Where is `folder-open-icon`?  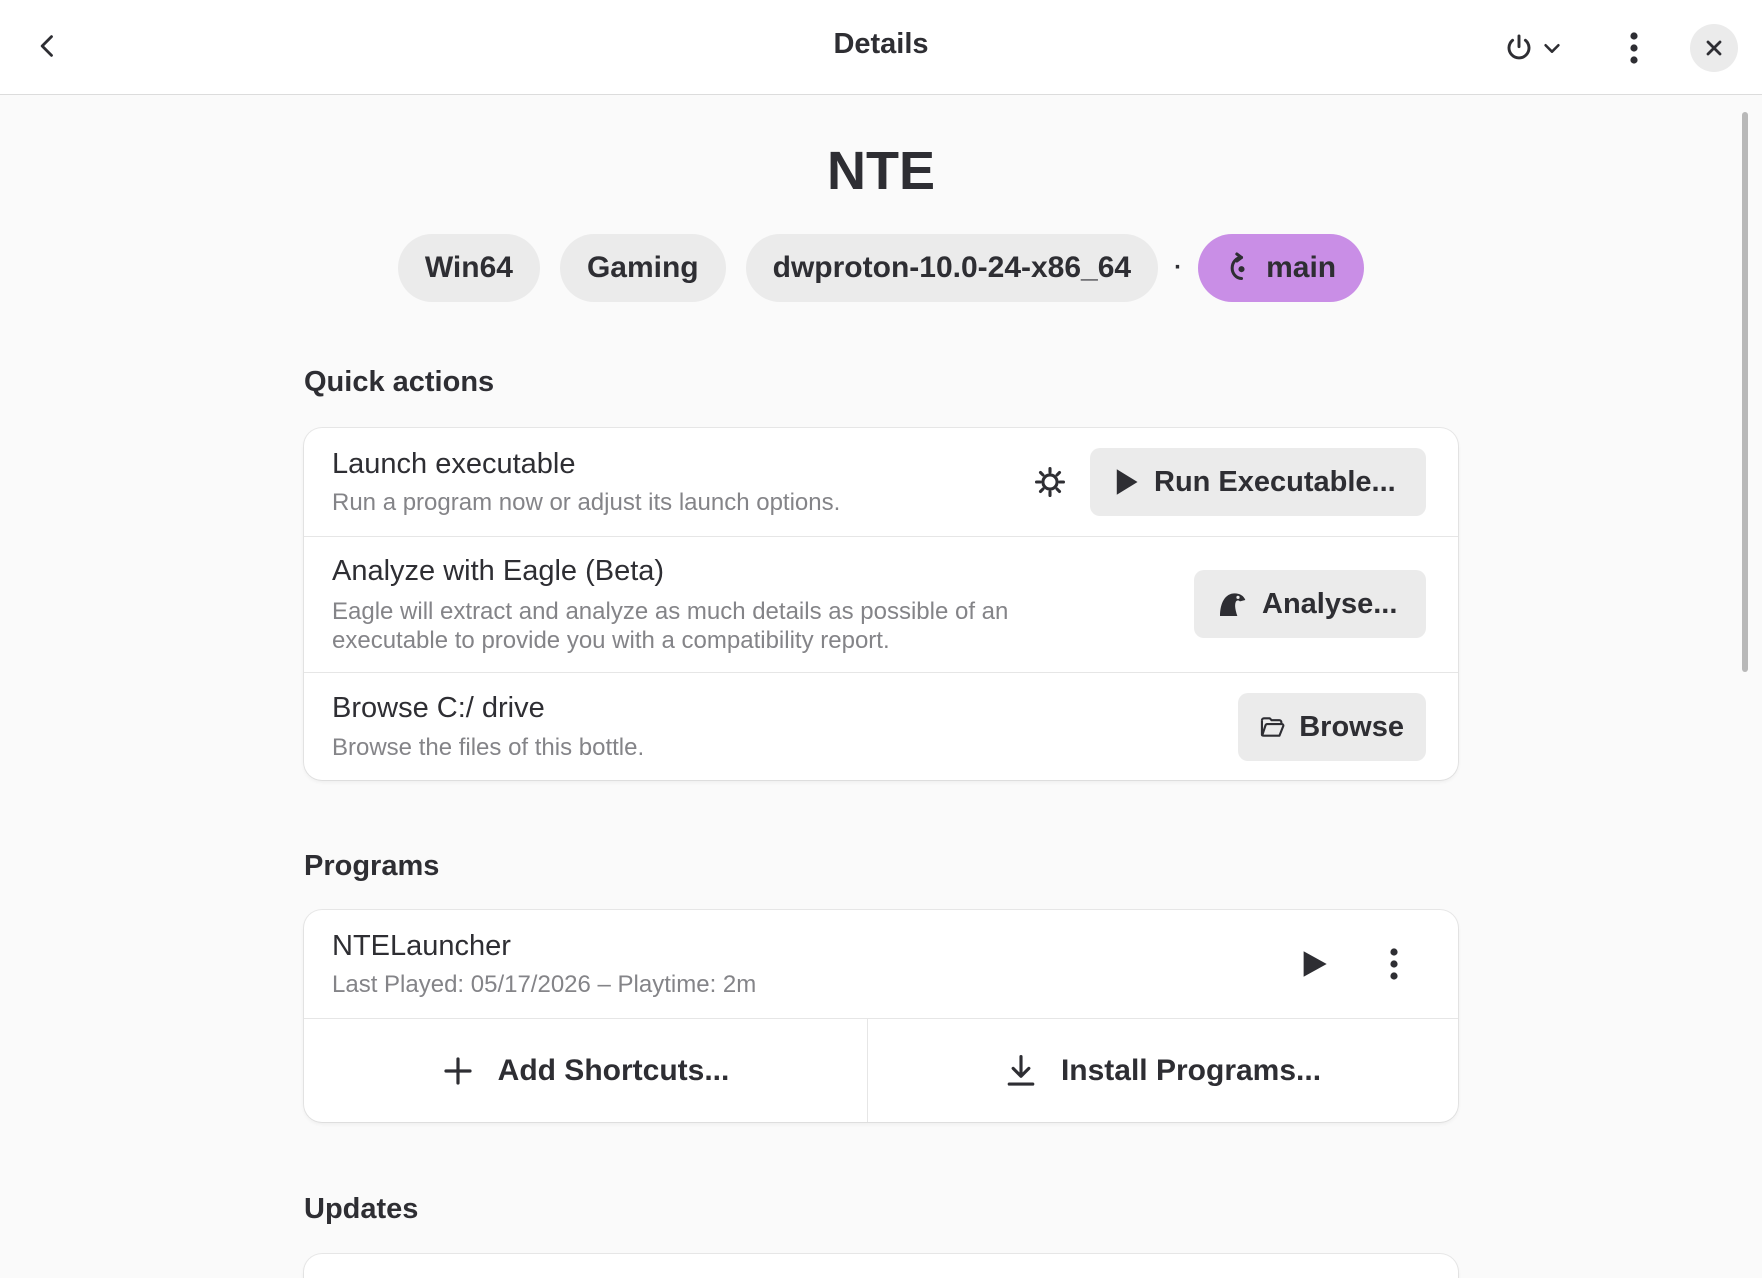
folder-open-icon is located at coordinates (1272, 727).